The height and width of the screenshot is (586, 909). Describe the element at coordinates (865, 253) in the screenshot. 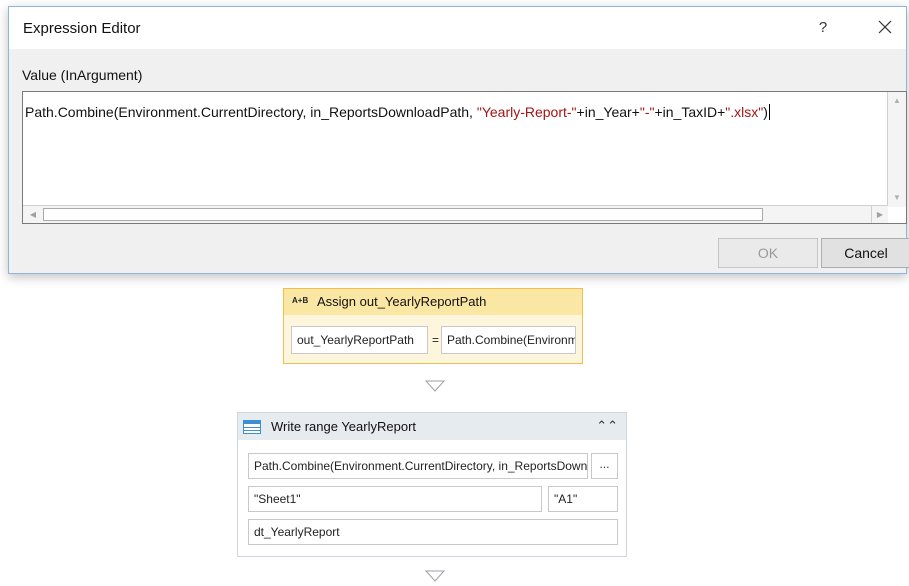

I see `cancel-button: Cancel` at that location.